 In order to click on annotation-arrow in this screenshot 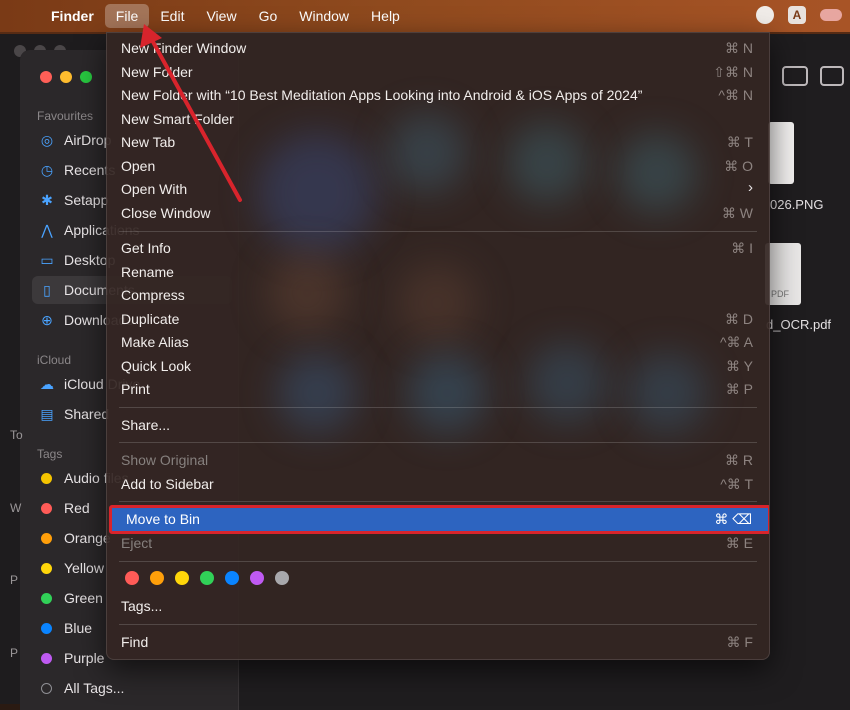, I will do `click(191, 113)`.